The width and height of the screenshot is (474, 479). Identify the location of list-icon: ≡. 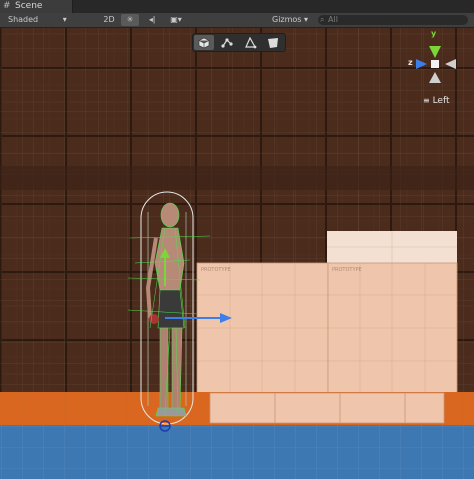
(426, 100).